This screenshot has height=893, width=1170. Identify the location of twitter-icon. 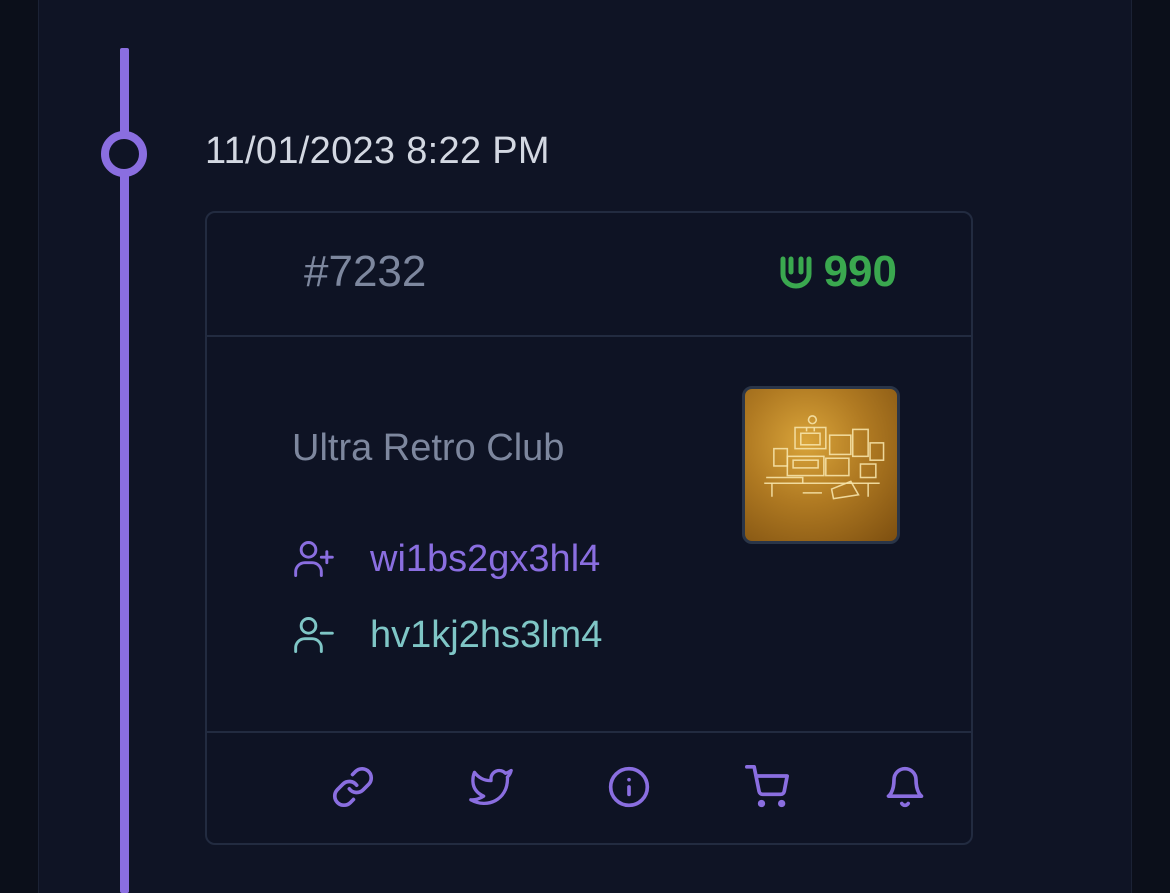
(491, 787).